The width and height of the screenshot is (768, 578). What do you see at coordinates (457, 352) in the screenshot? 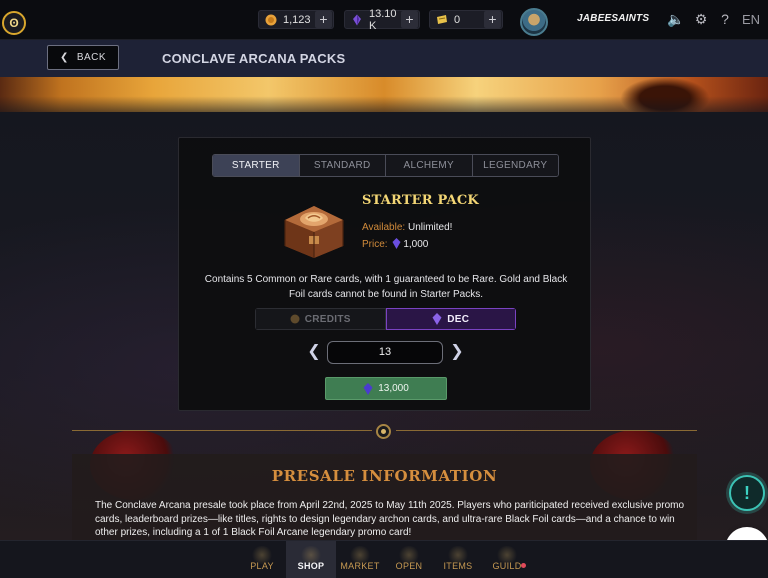
I see `increase-quantity-button: ❯` at bounding box center [457, 352].